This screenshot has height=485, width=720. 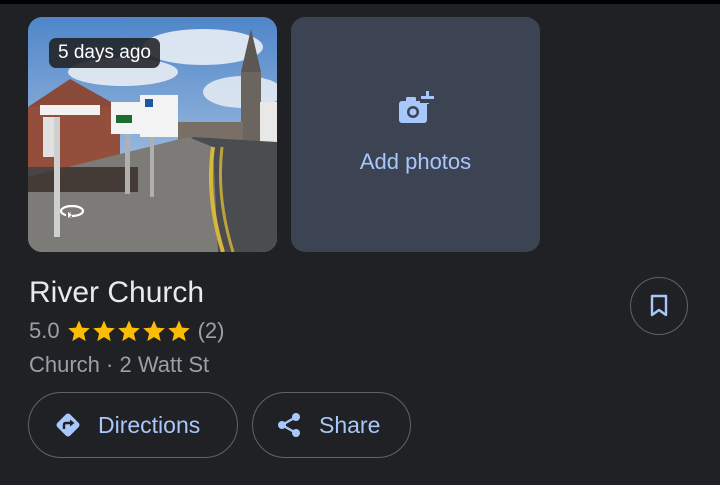 I want to click on share-icon, so click(x=289, y=425).